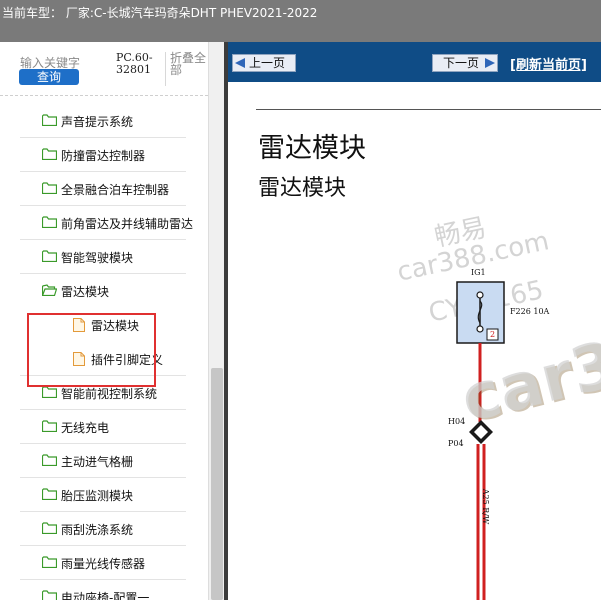 The height and width of the screenshot is (600, 601). What do you see at coordinates (49, 291) in the screenshot?
I see `folder-open-icon` at bounding box center [49, 291].